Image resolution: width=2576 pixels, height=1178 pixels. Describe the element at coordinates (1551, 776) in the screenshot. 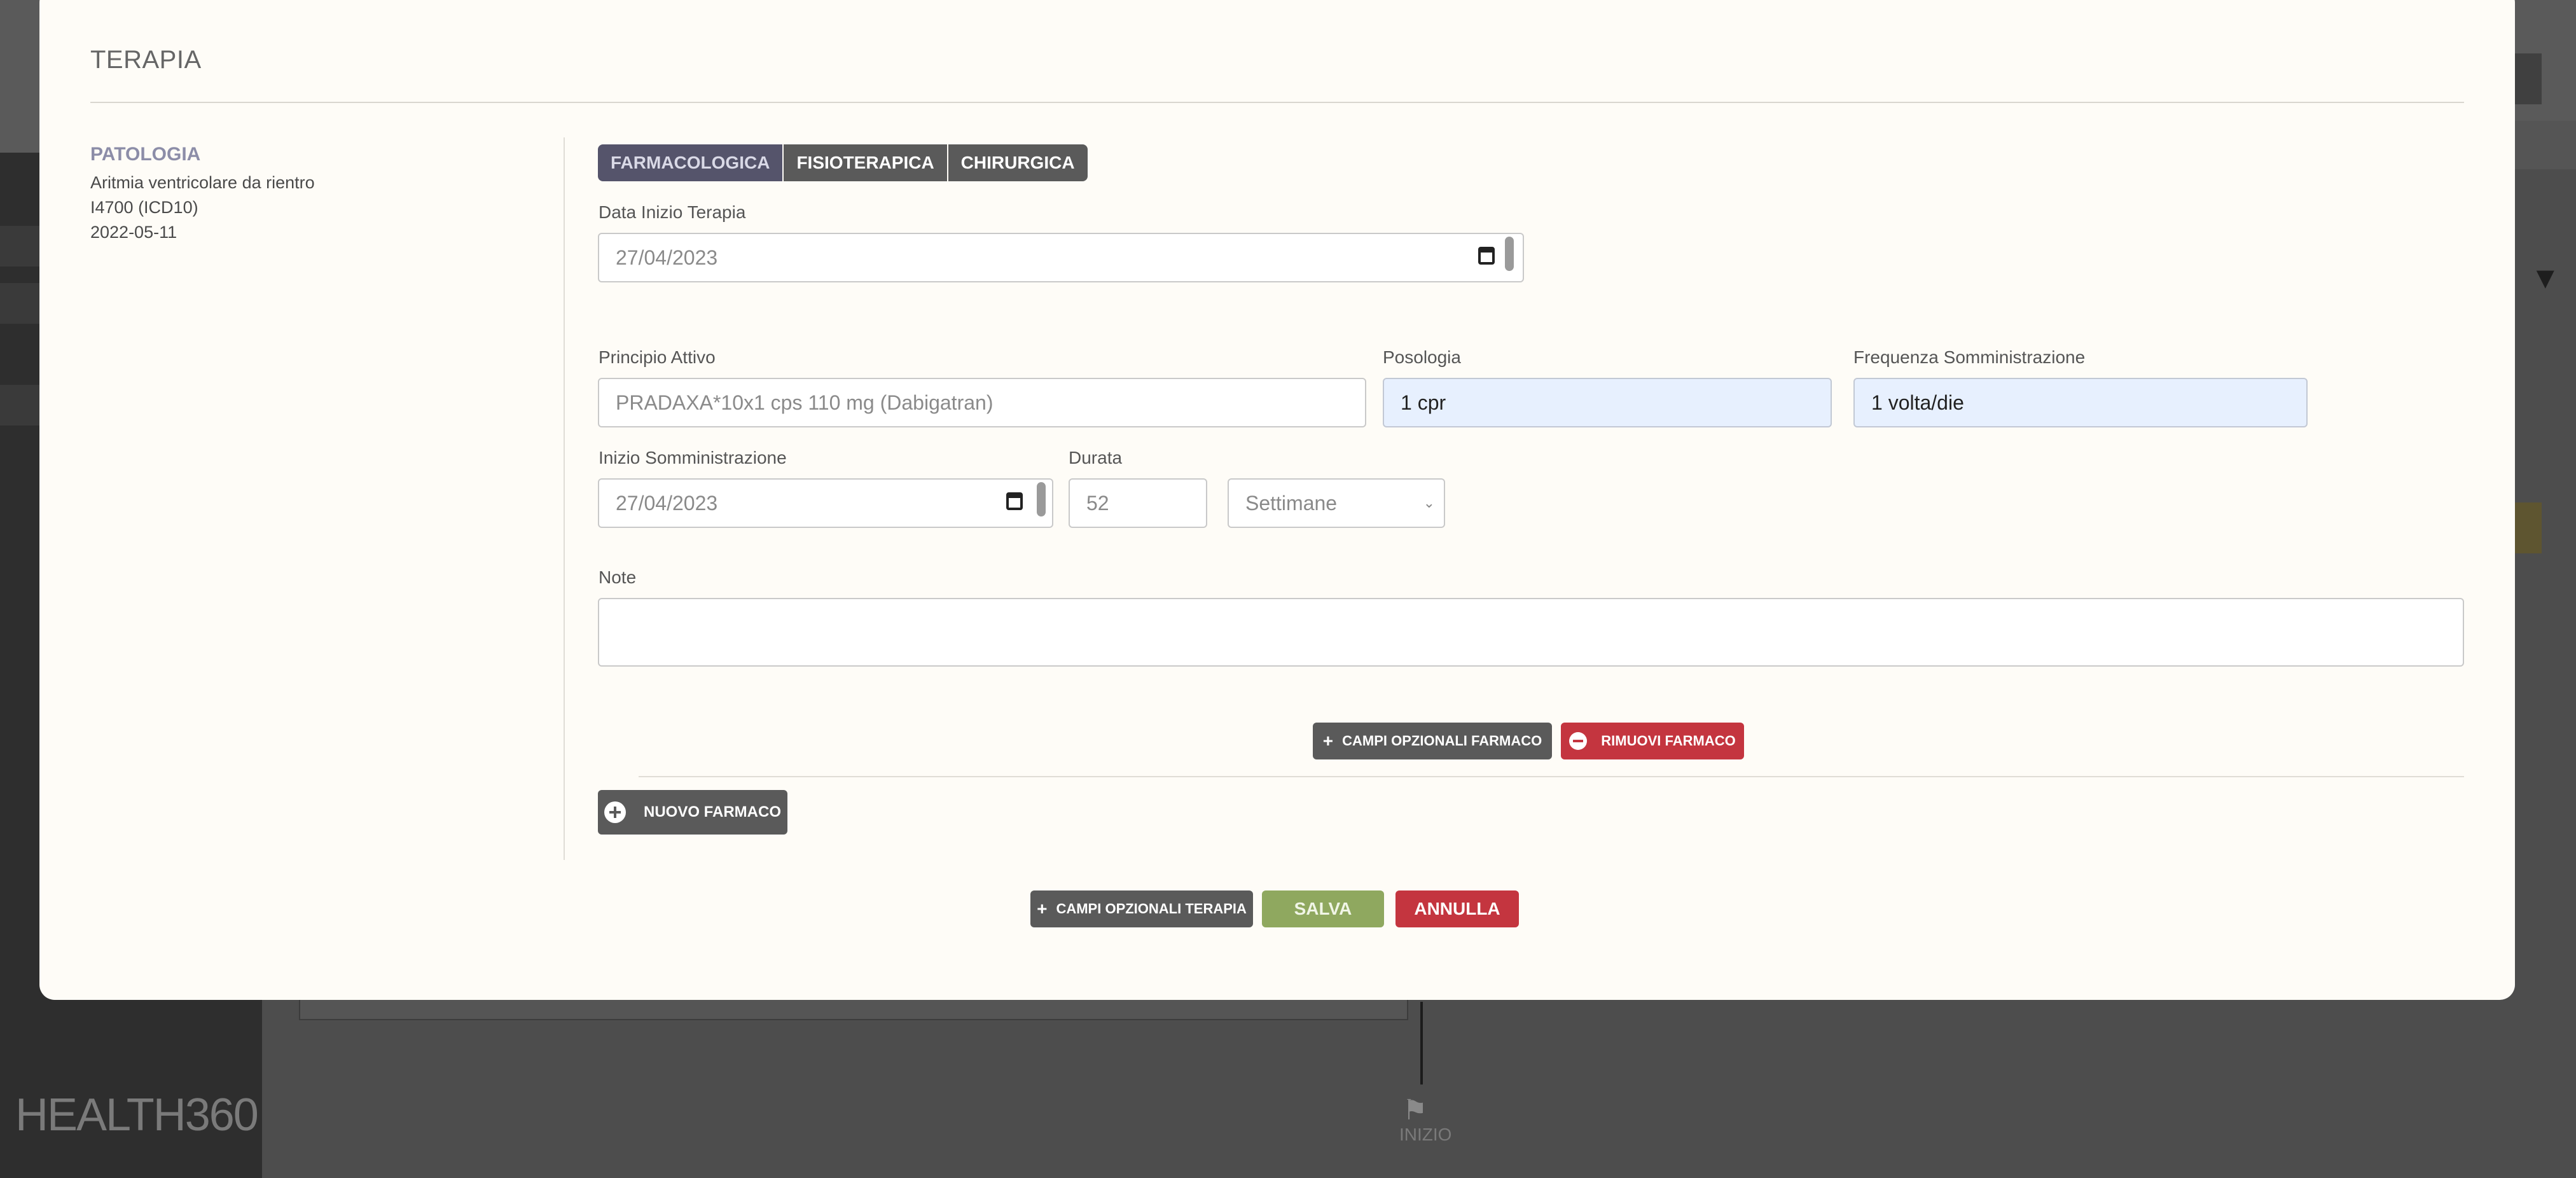

I see `farmaco-divider` at that location.